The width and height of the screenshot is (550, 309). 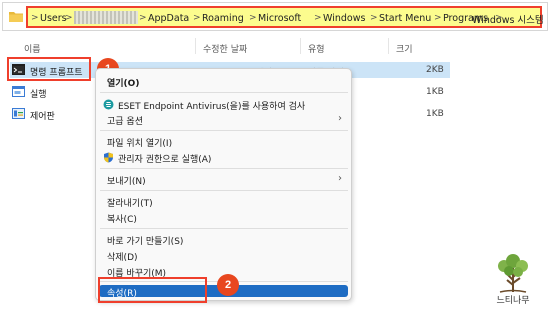 What do you see at coordinates (223, 201) in the screenshot?
I see `menu-item-cut: 잘라내기(T)` at bounding box center [223, 201].